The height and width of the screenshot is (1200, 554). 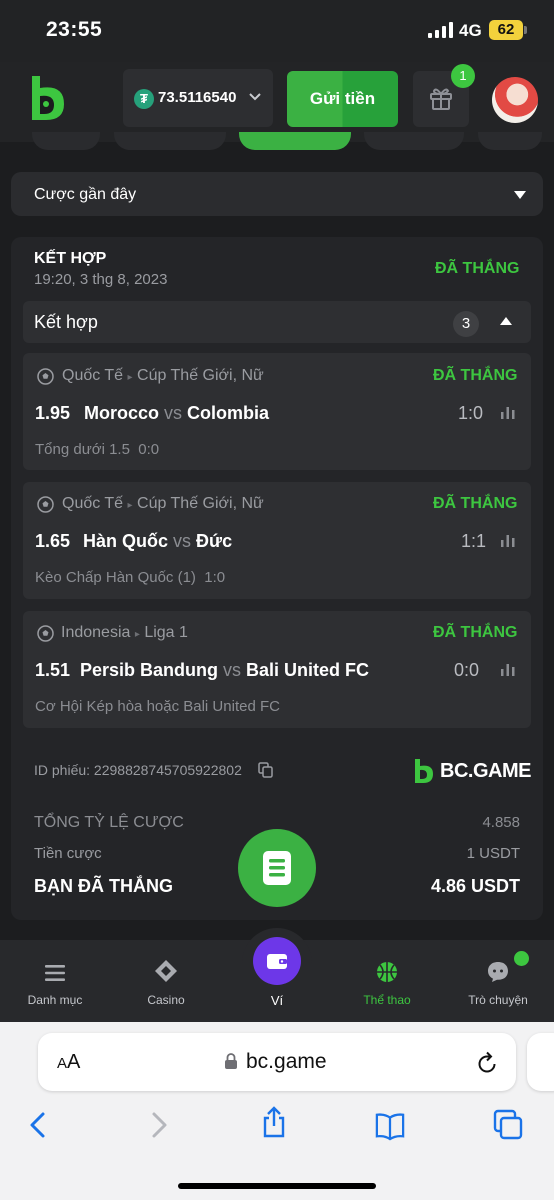 I want to click on tabs-icon, so click(x=508, y=1125).